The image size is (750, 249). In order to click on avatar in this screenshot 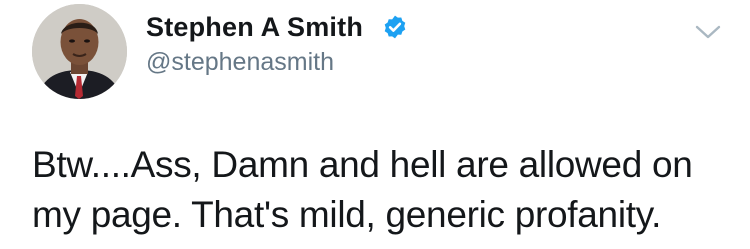, I will do `click(79, 51)`.